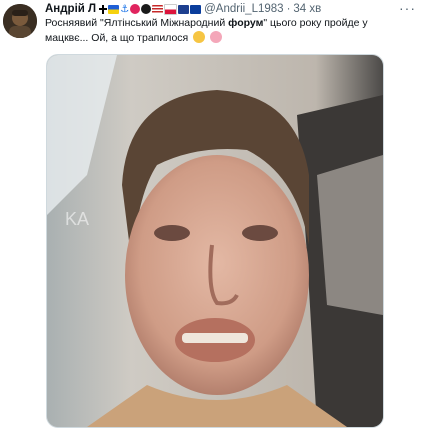 This screenshot has width=428, height=429. I want to click on tweet-text-bold: форум, so click(245, 23).